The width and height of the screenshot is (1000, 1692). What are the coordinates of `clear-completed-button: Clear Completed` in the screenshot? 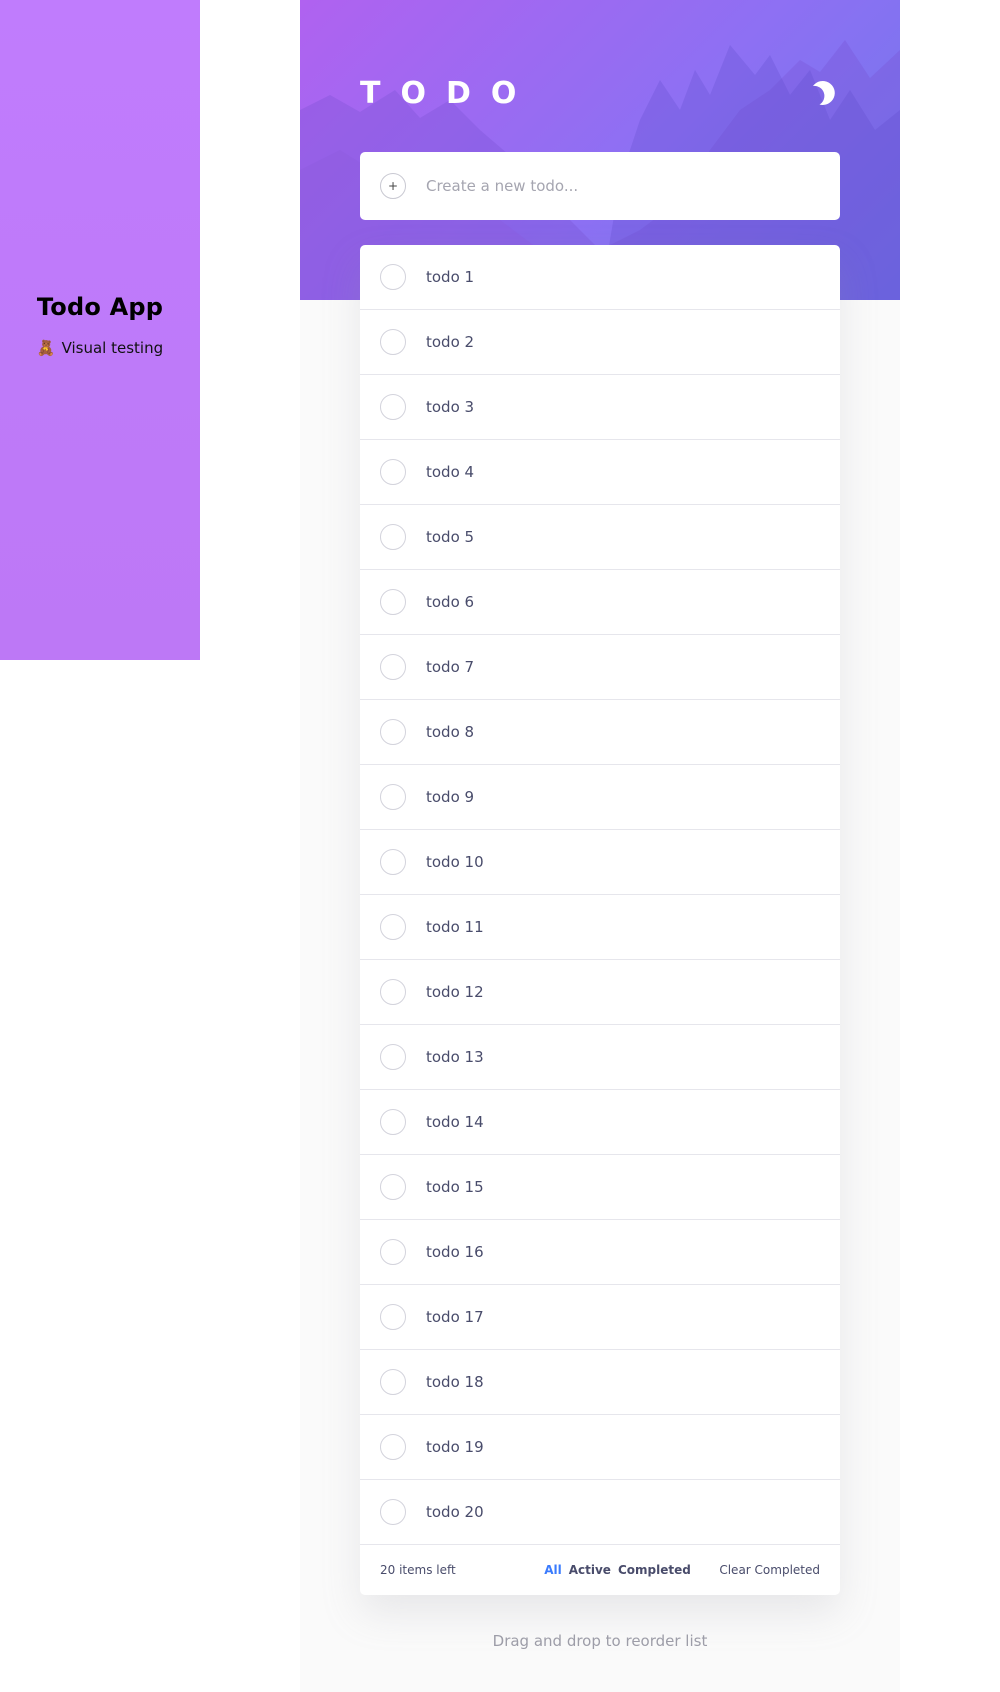 It's located at (769, 1570).